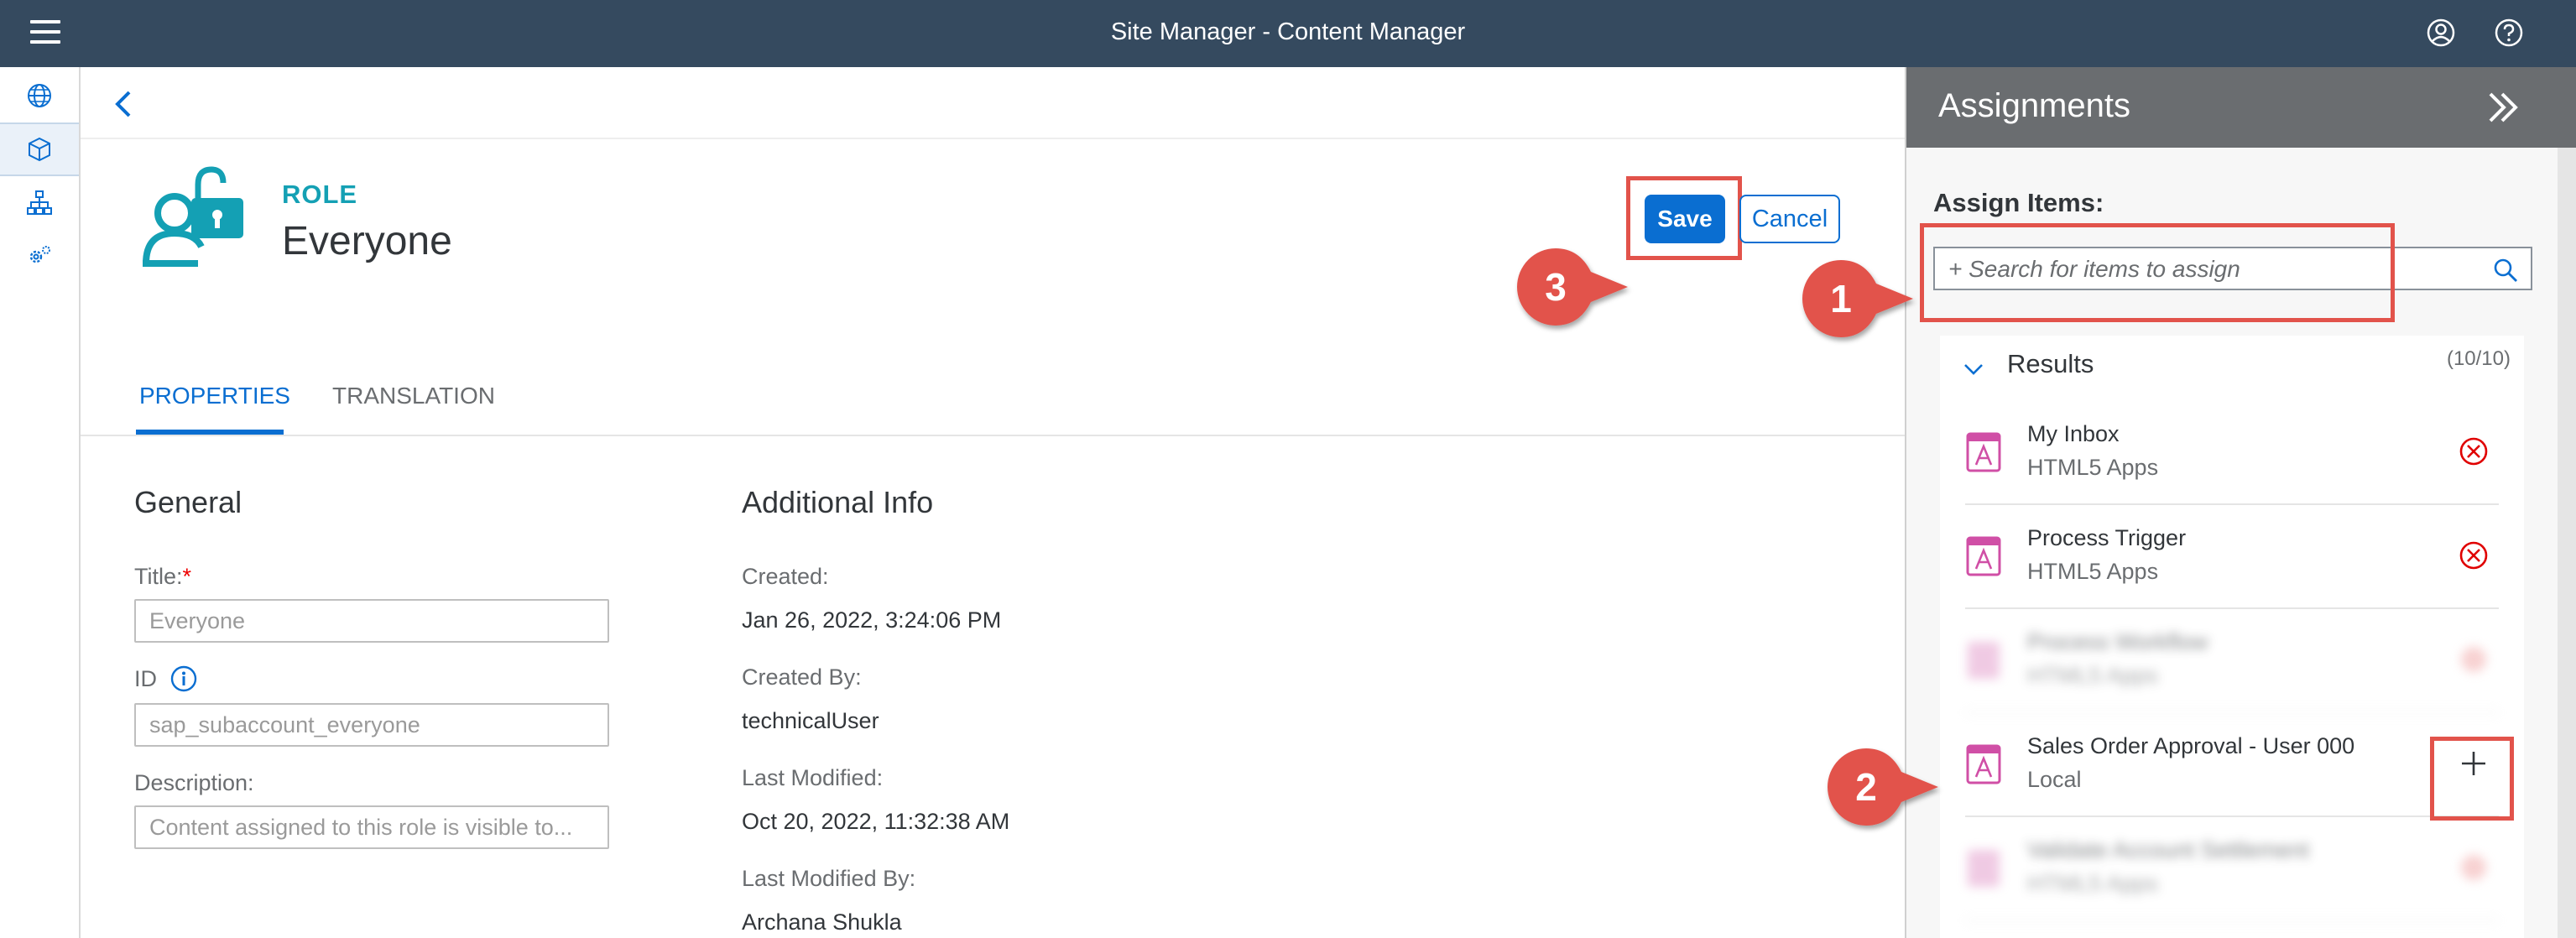 This screenshot has width=2576, height=938. Describe the element at coordinates (2191, 745) in the screenshot. I see `item-title: Sales Order Approval - User 000` at that location.